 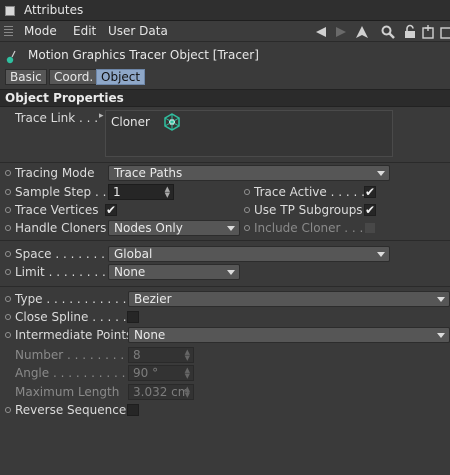 What do you see at coordinates (10, 11) in the screenshot?
I see `window-icon` at bounding box center [10, 11].